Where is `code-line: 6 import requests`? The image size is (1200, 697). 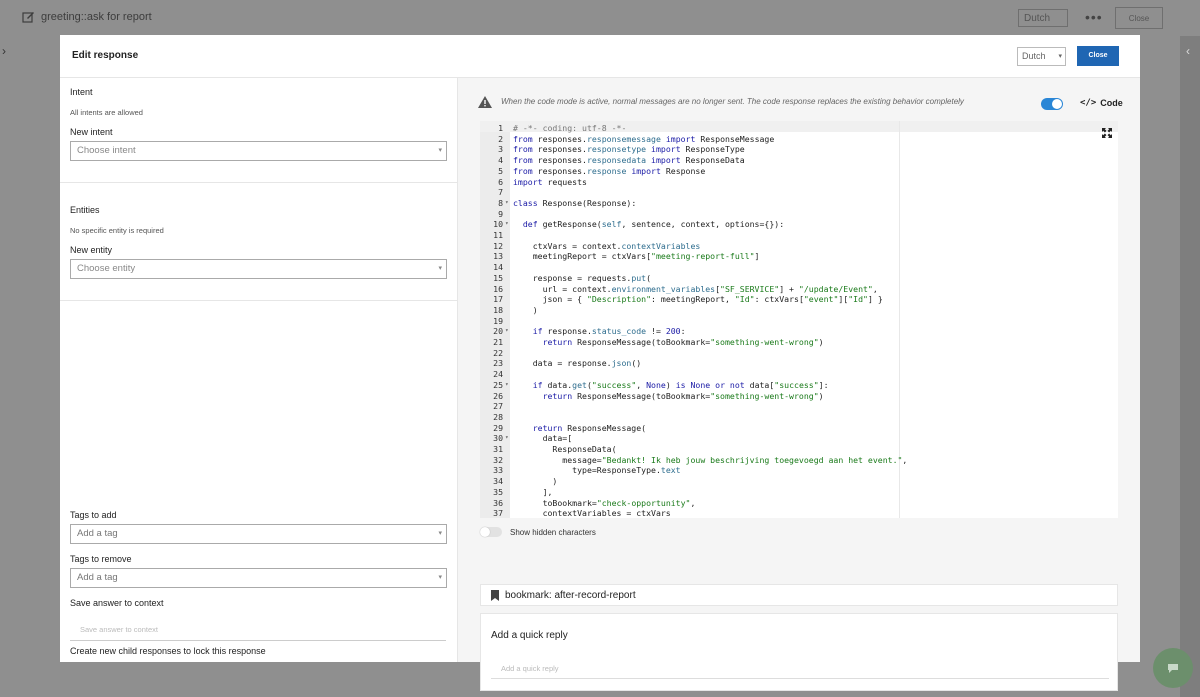
code-line: 6 import requests is located at coordinates (799, 182).